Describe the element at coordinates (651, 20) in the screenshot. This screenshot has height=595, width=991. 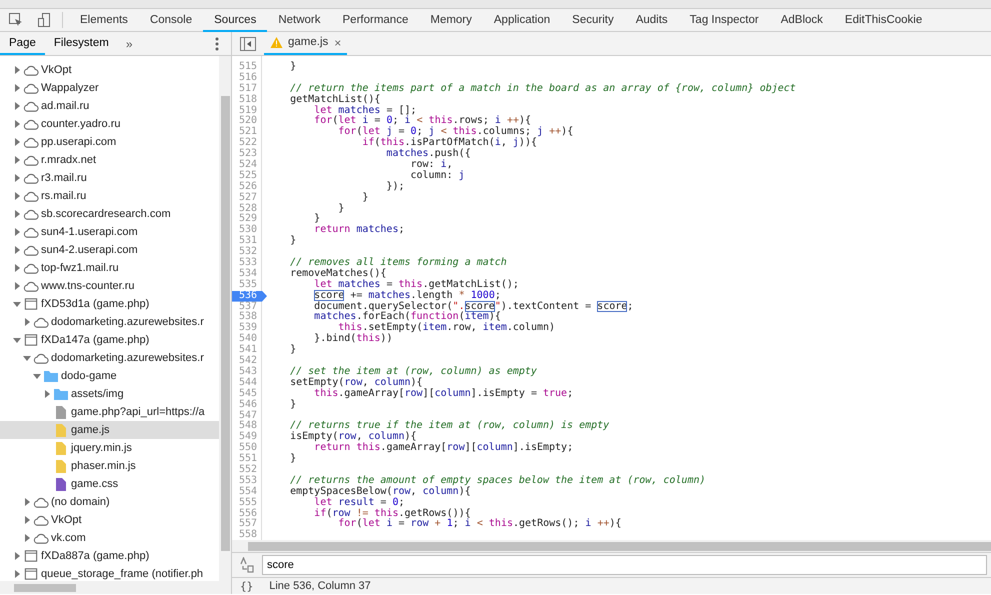
I see `panel-tab: Audits` at that location.